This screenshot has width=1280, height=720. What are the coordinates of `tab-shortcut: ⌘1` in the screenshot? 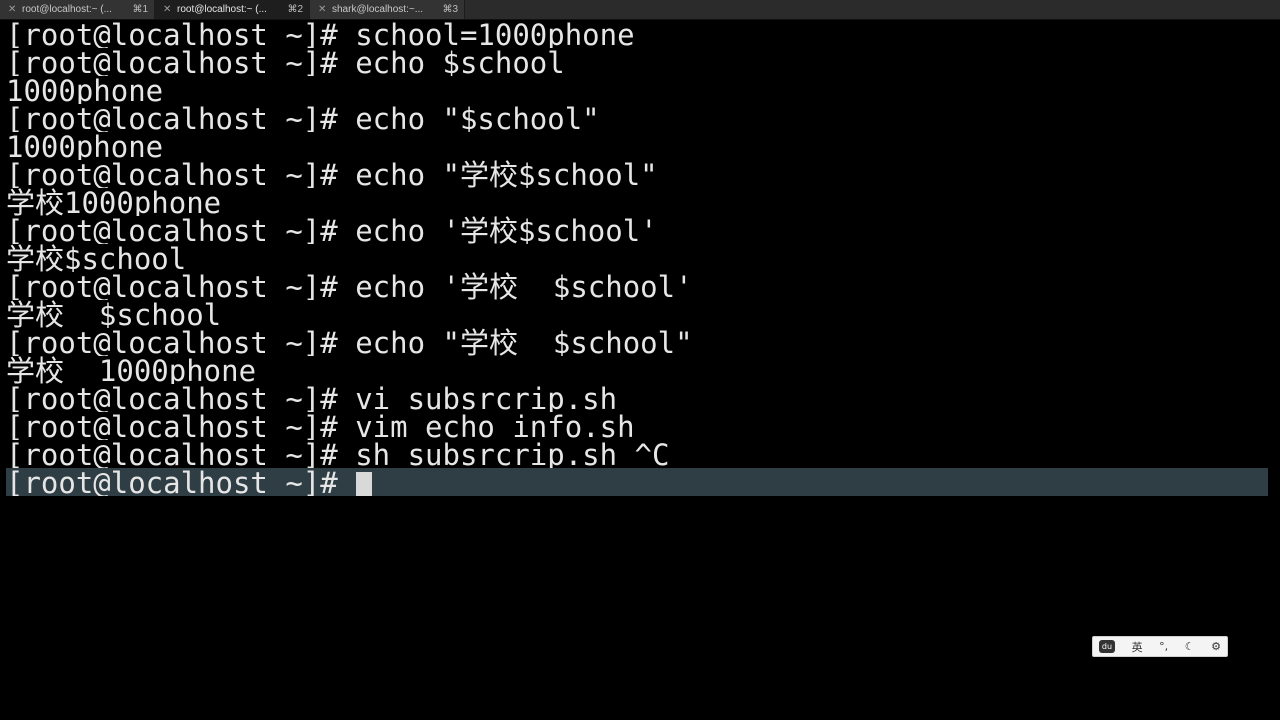 It's located at (140, 9).